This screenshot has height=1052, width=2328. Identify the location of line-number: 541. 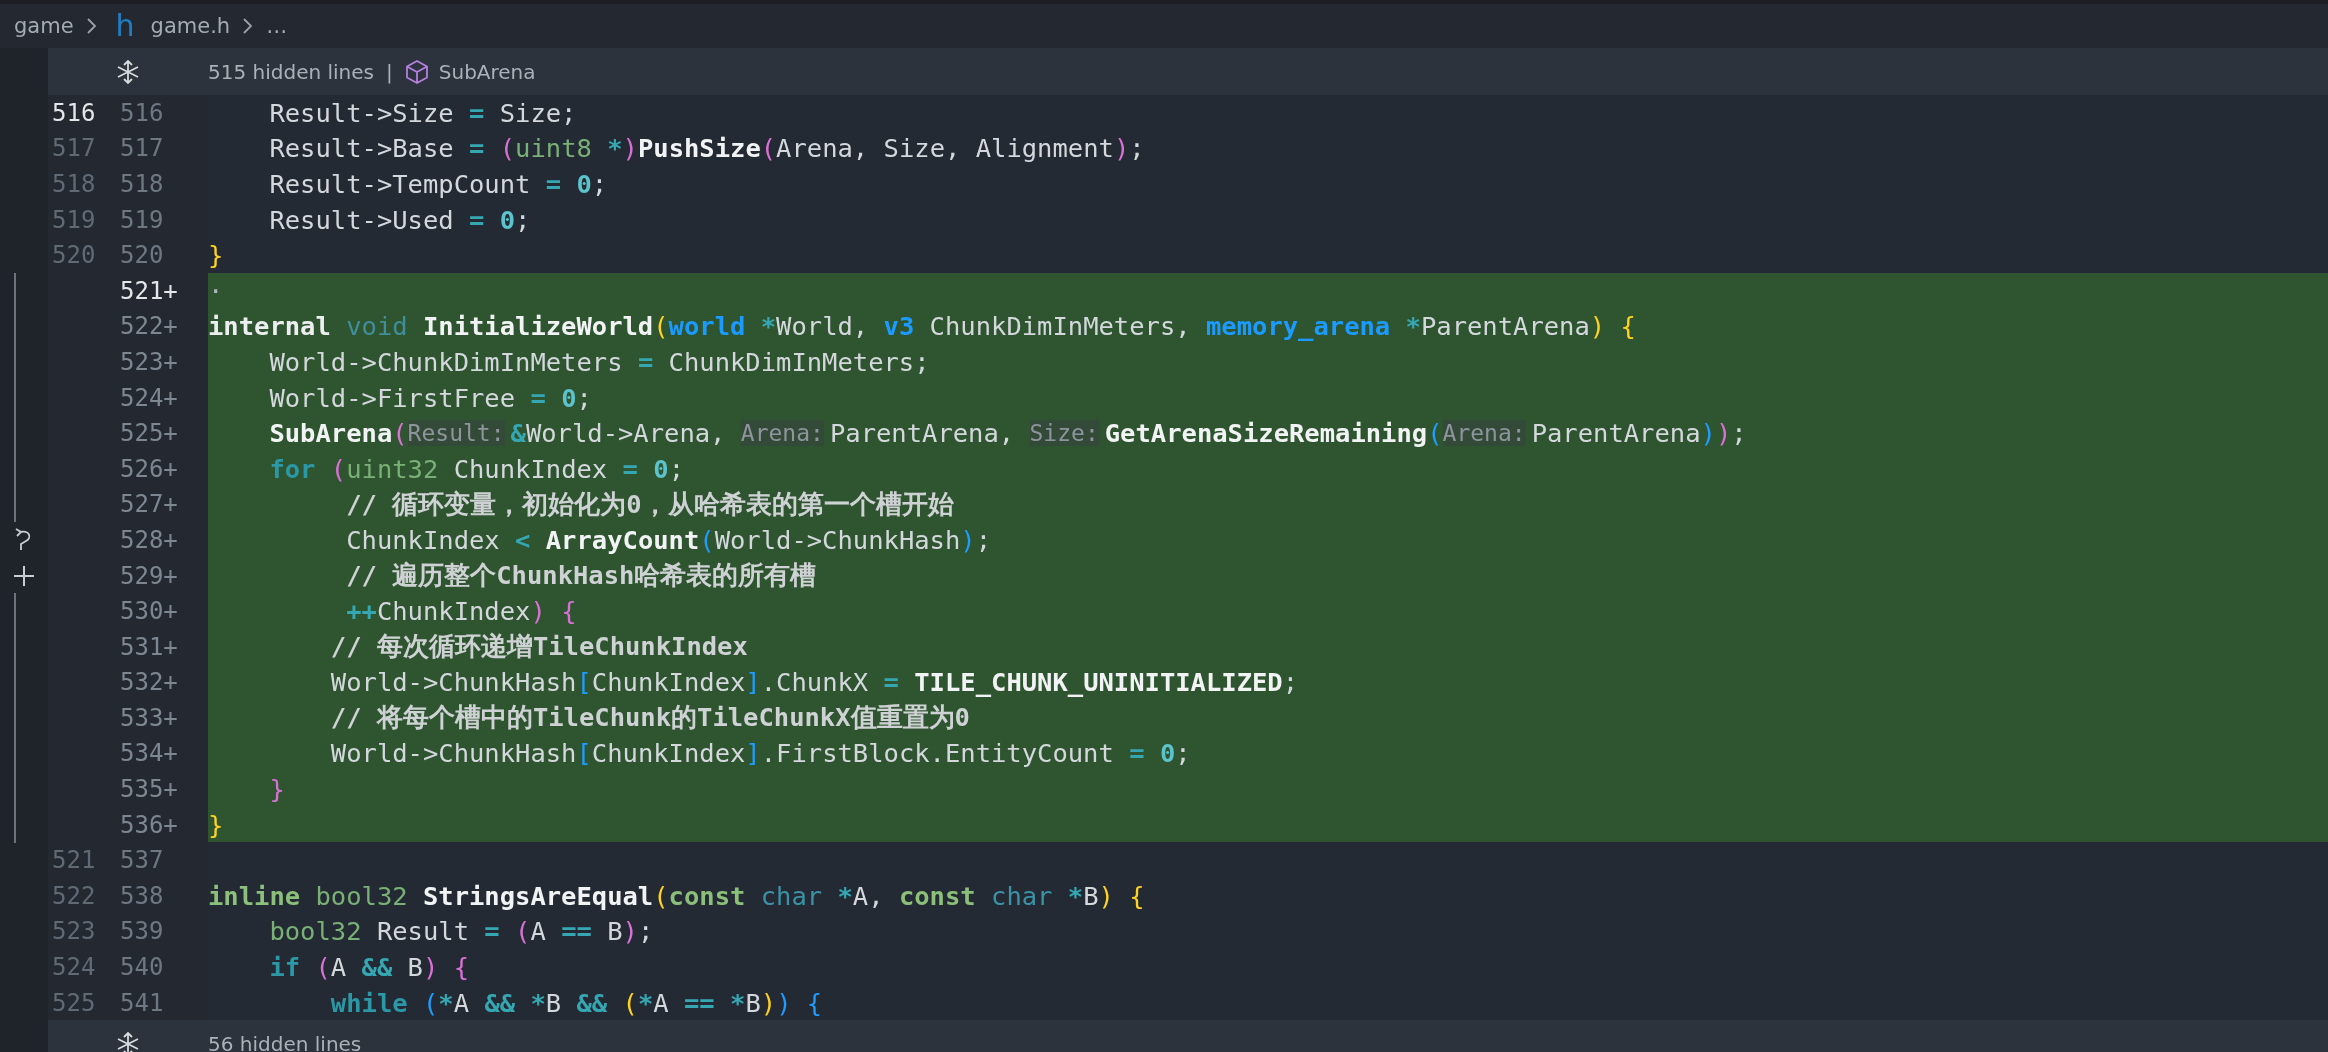
(142, 1003).